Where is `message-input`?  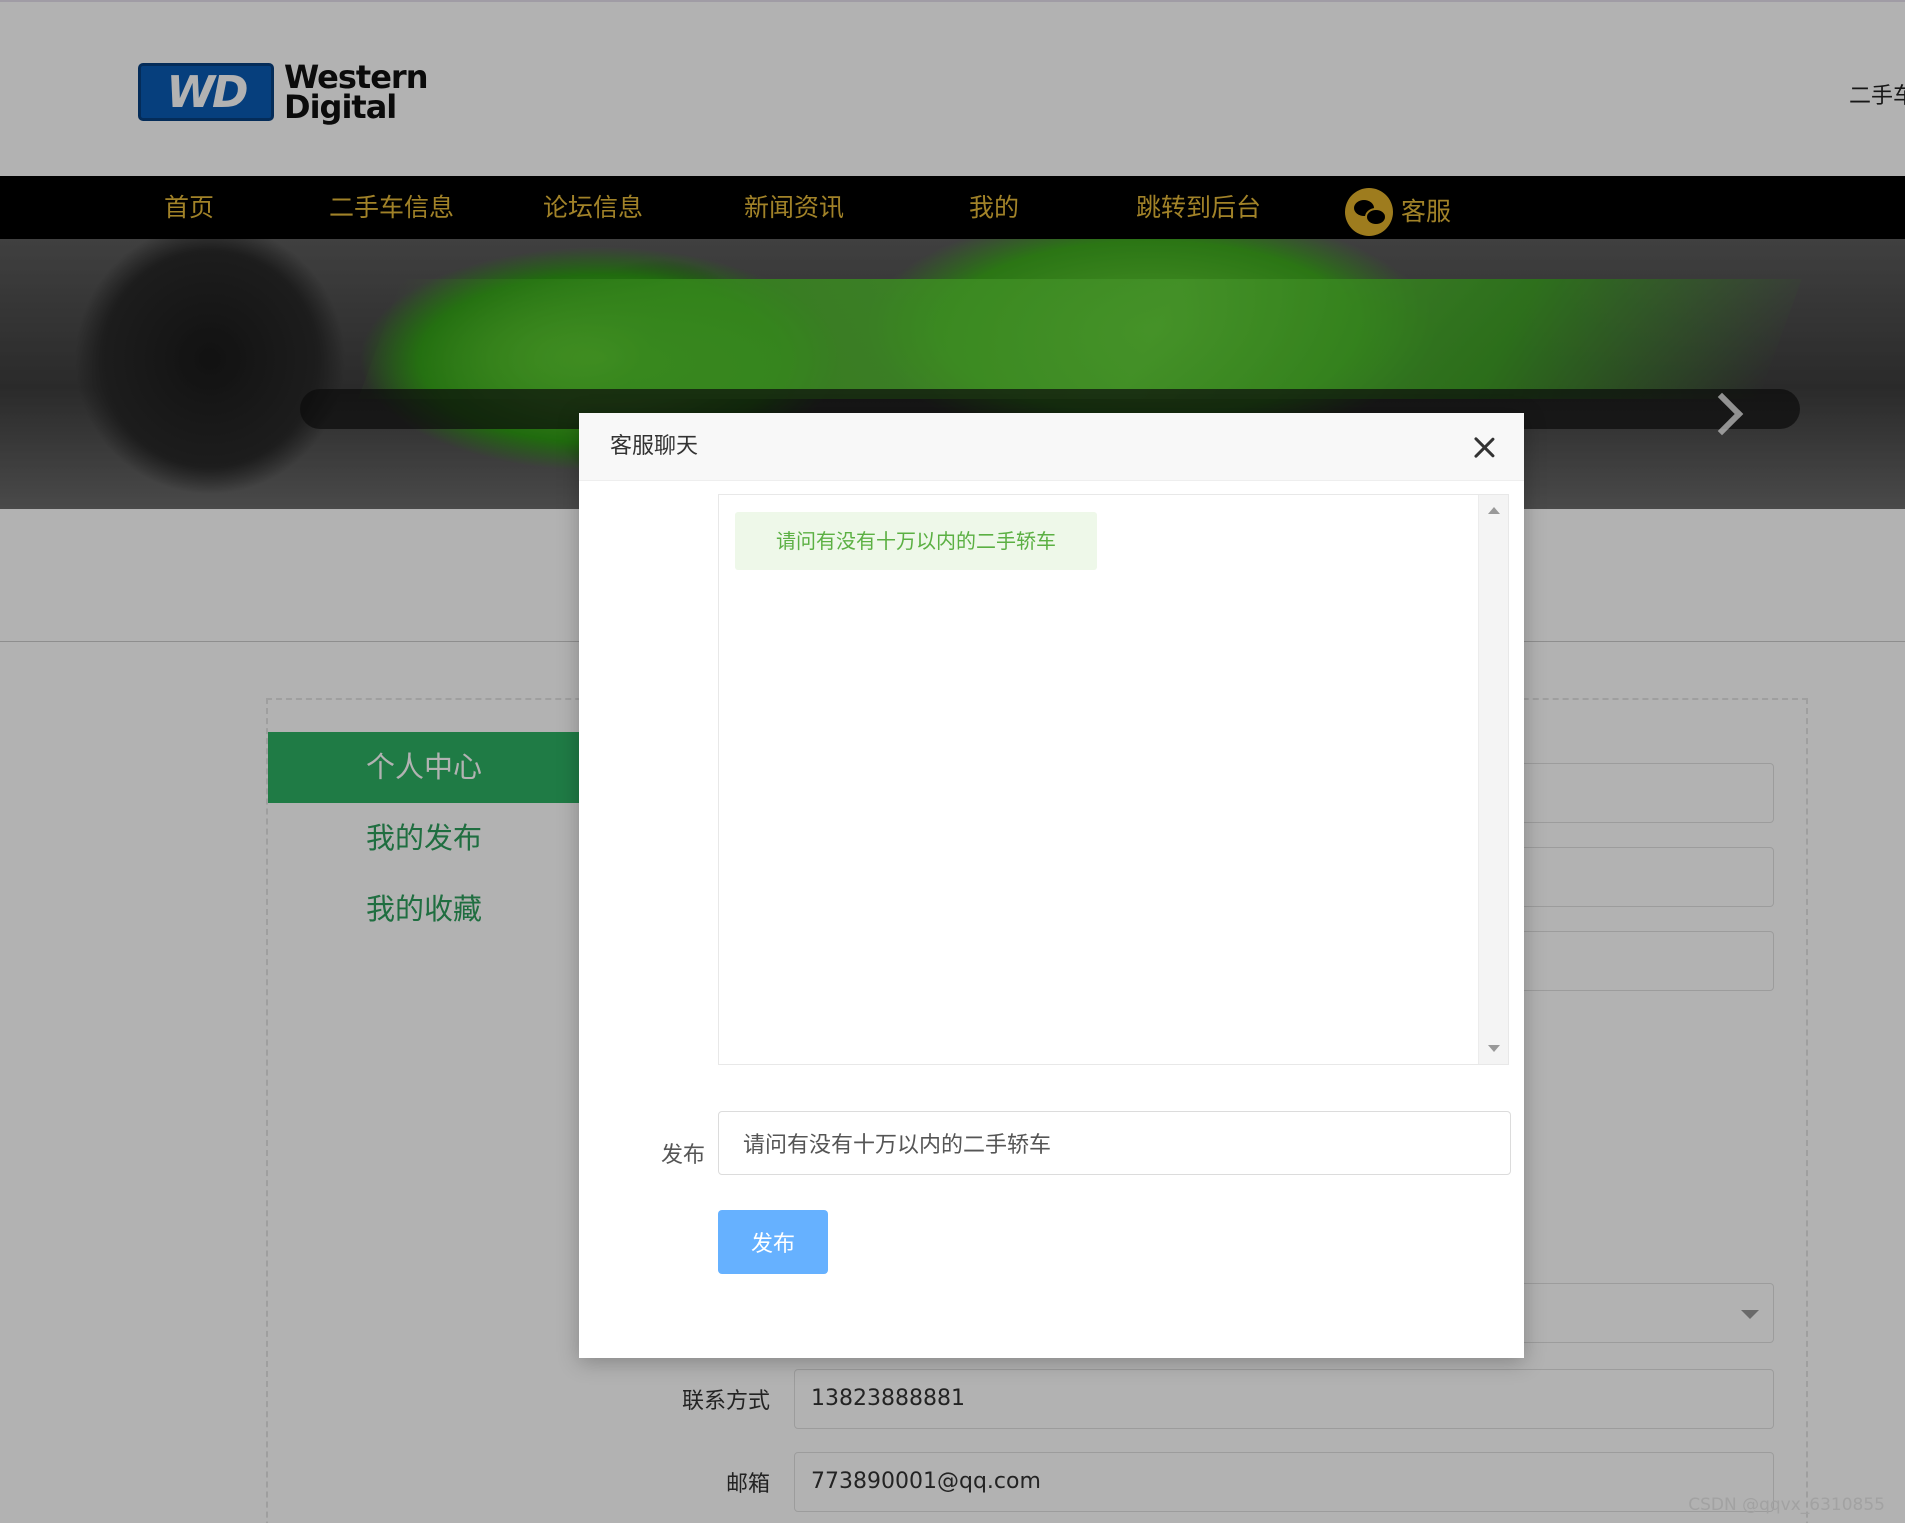
message-input is located at coordinates (1114, 1143).